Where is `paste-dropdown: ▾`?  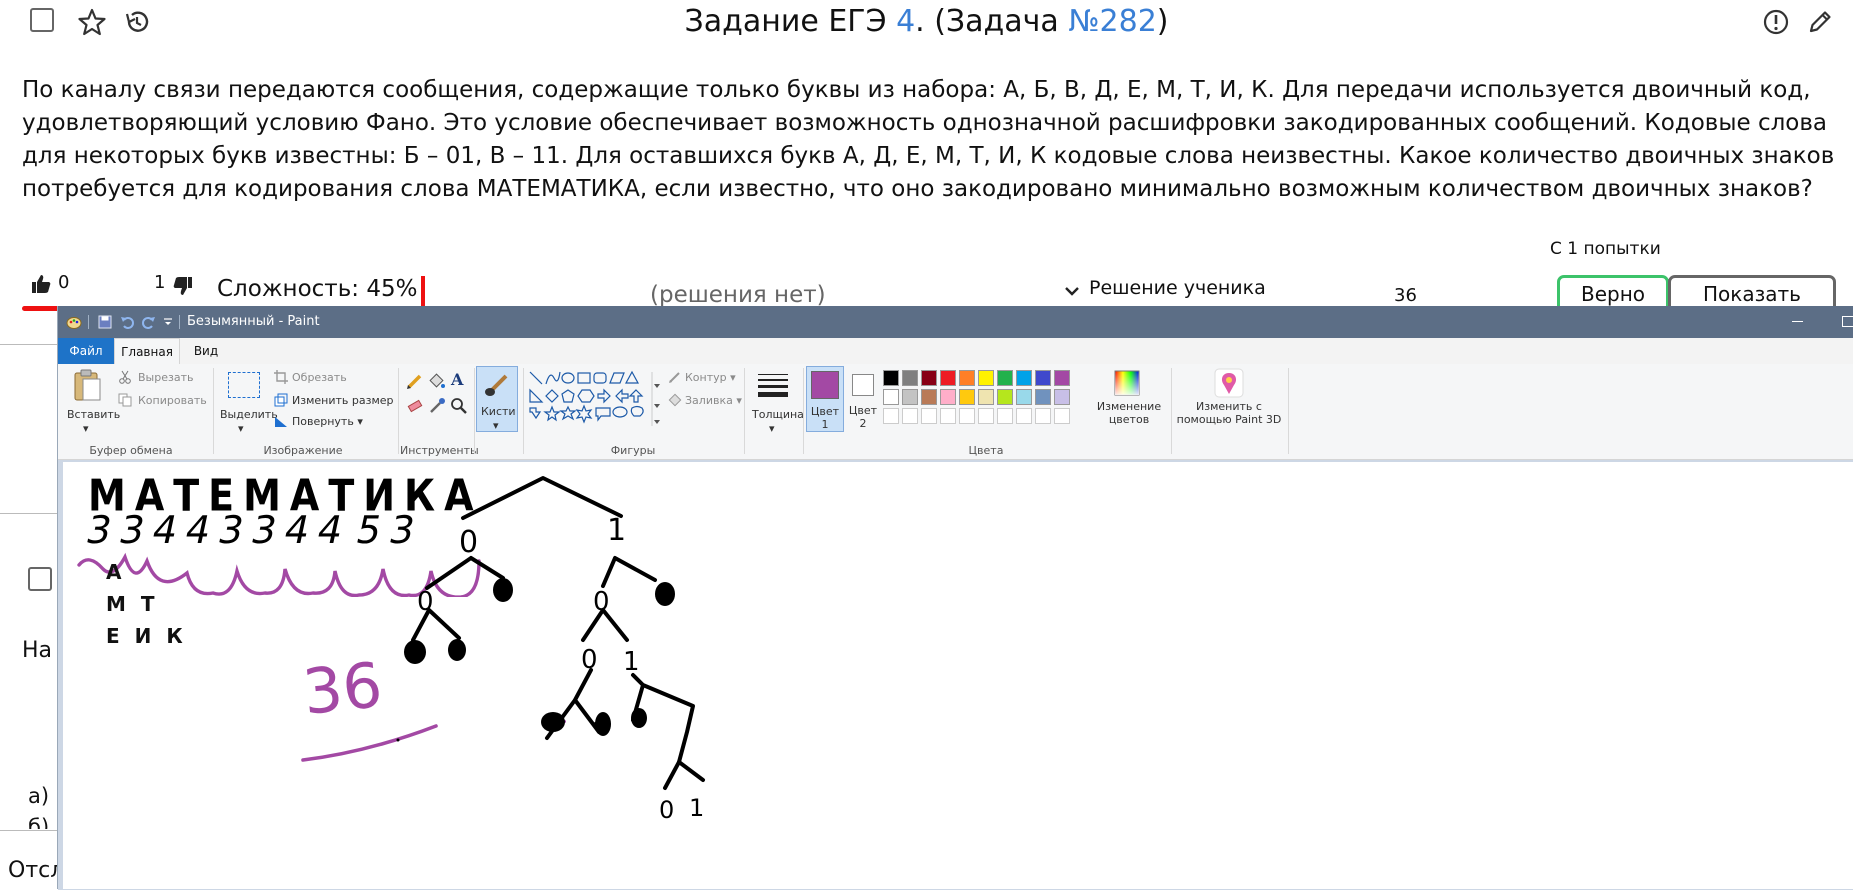 paste-dropdown: ▾ is located at coordinates (86, 428).